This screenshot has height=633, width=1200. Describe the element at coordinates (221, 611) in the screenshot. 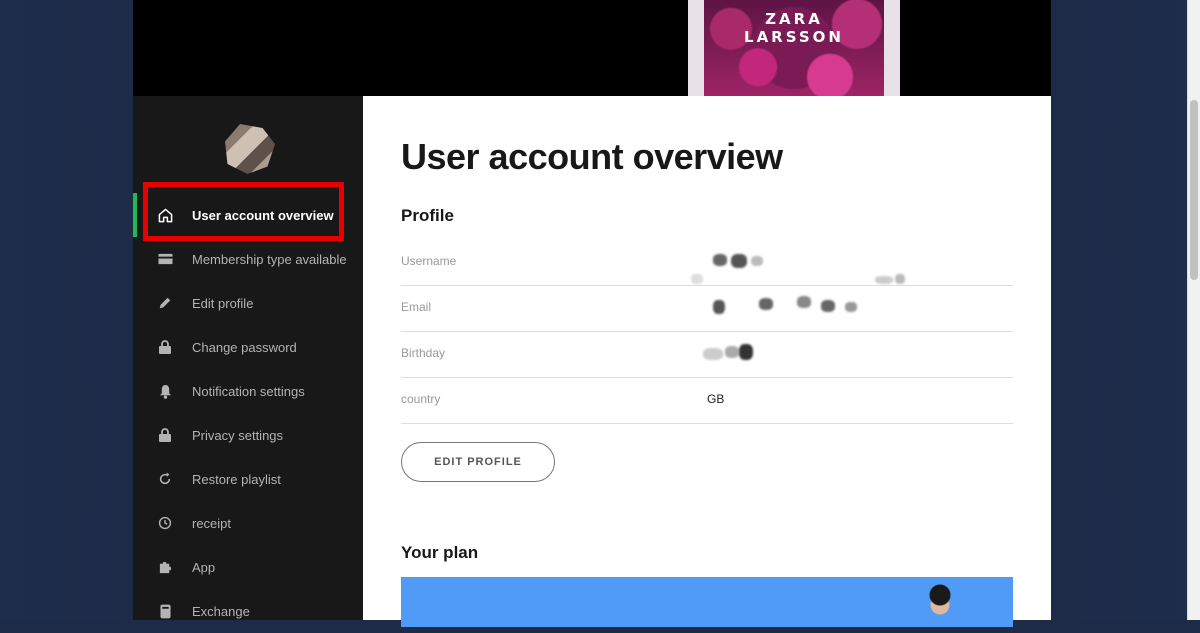

I see `sidebar-item-label: Exchange` at that location.